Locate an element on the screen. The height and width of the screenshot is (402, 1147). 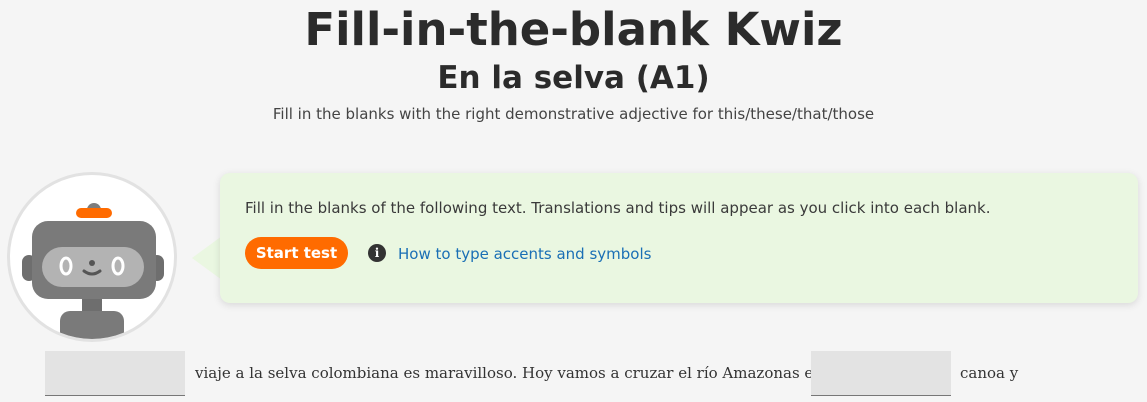
info-circle-icon: i is located at coordinates (377, 253).